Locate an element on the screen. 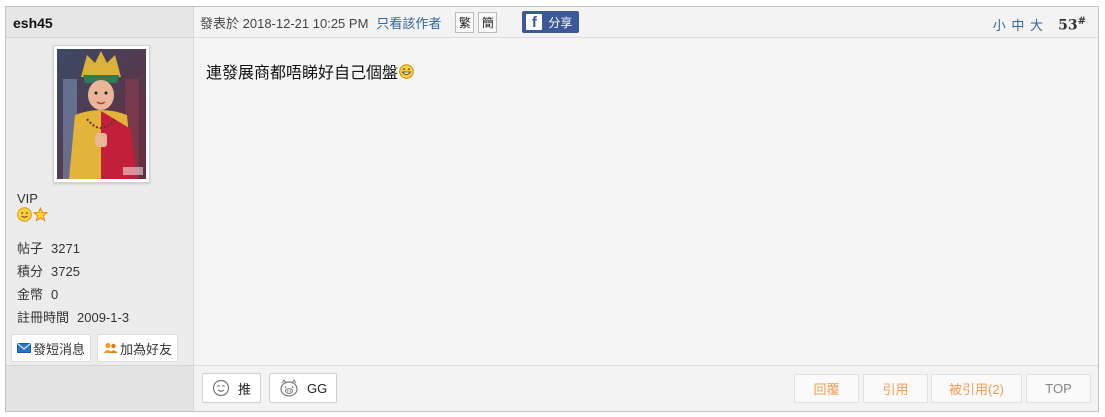 The width and height of the screenshot is (1105, 417). floor-number: 53# is located at coordinates (1072, 25).